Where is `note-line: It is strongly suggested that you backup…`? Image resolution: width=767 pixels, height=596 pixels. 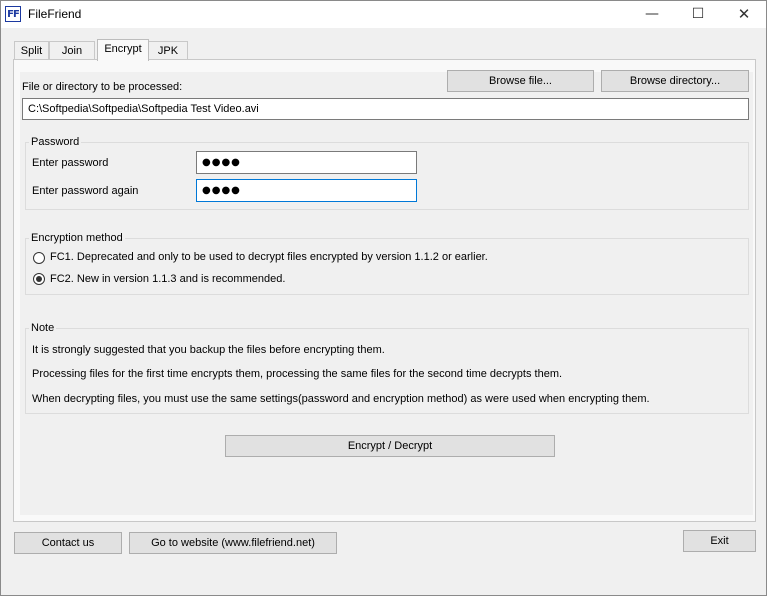 note-line: It is strongly suggested that you backup… is located at coordinates (208, 350).